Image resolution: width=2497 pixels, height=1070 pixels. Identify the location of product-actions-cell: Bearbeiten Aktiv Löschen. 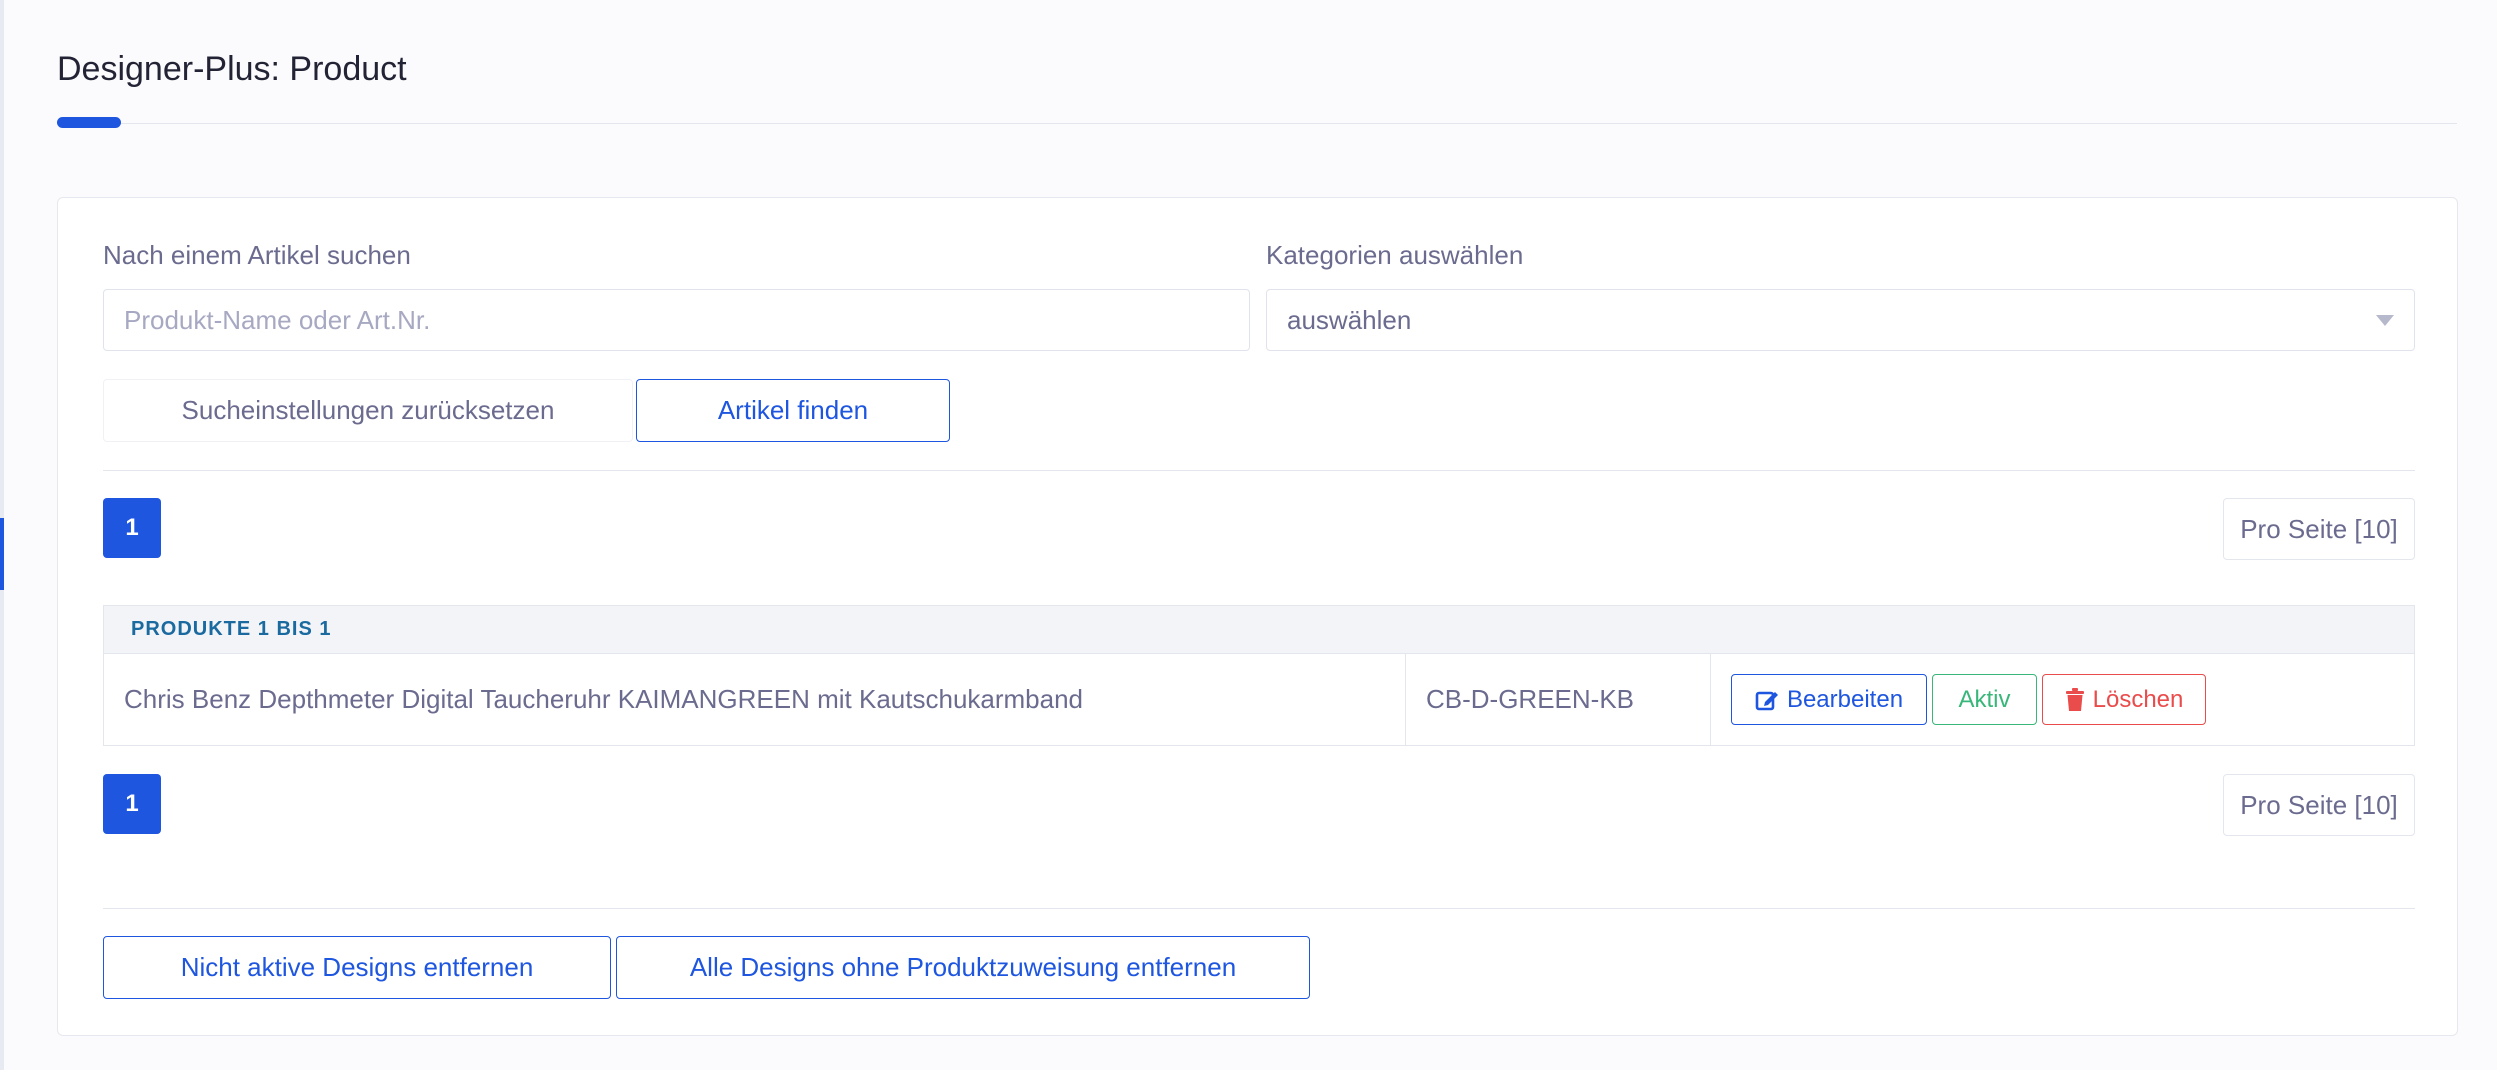
(2062, 699).